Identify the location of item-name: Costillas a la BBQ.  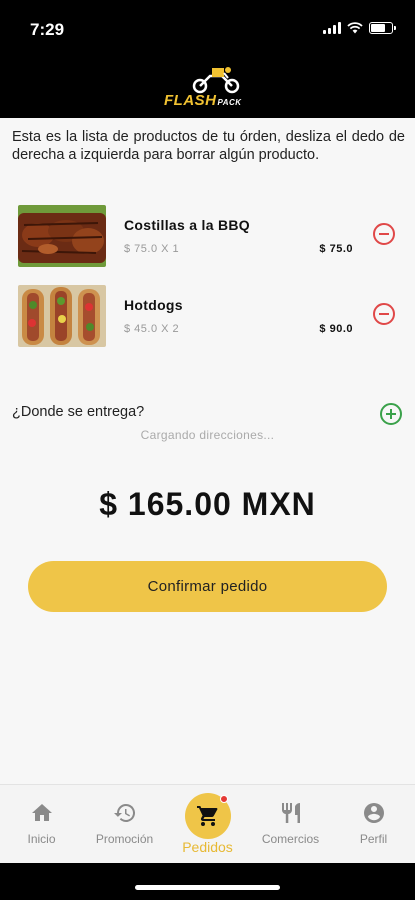
(187, 225).